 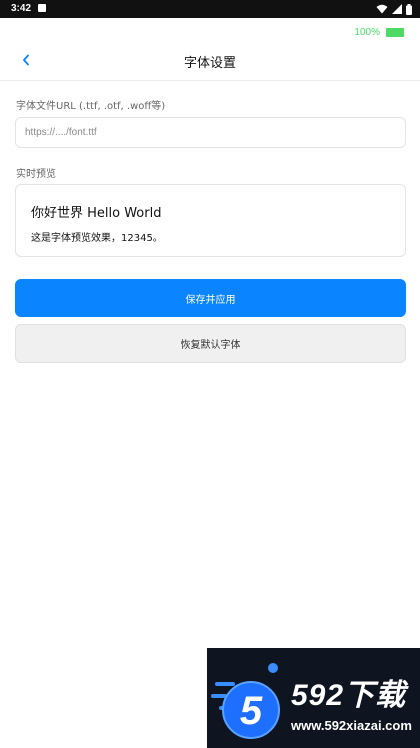 What do you see at coordinates (351, 725) in the screenshot?
I see `watermark-url: www.592xiazai.com` at bounding box center [351, 725].